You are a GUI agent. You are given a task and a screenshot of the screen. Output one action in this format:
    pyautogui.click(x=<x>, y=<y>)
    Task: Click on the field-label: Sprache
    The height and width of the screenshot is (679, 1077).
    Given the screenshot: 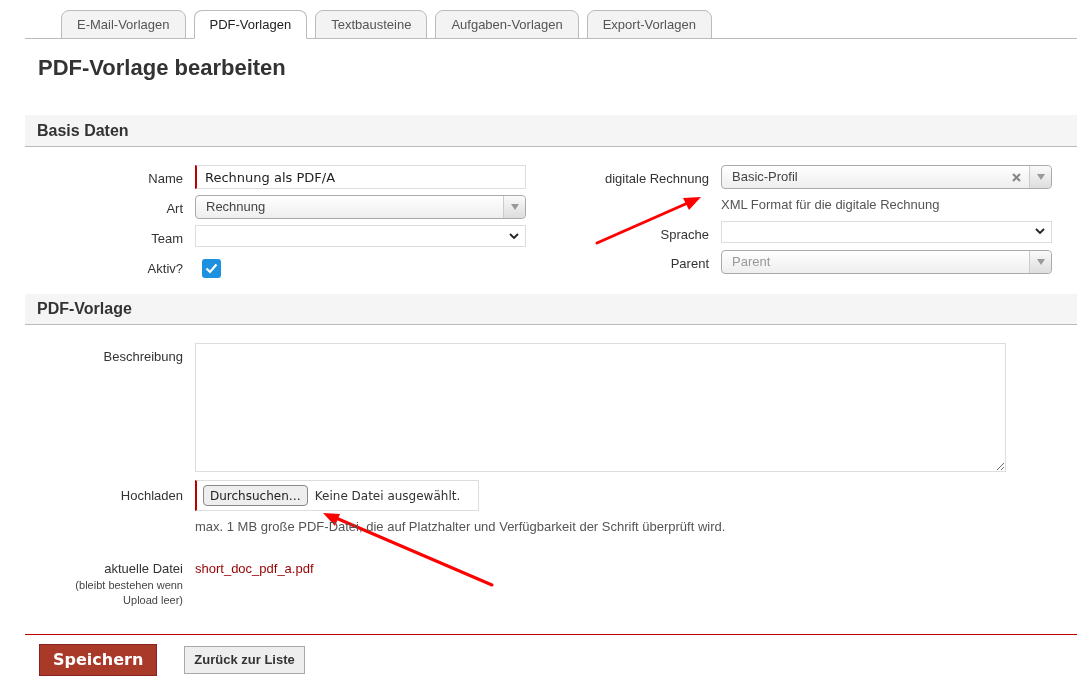 What is the action you would take?
    pyautogui.click(x=684, y=234)
    